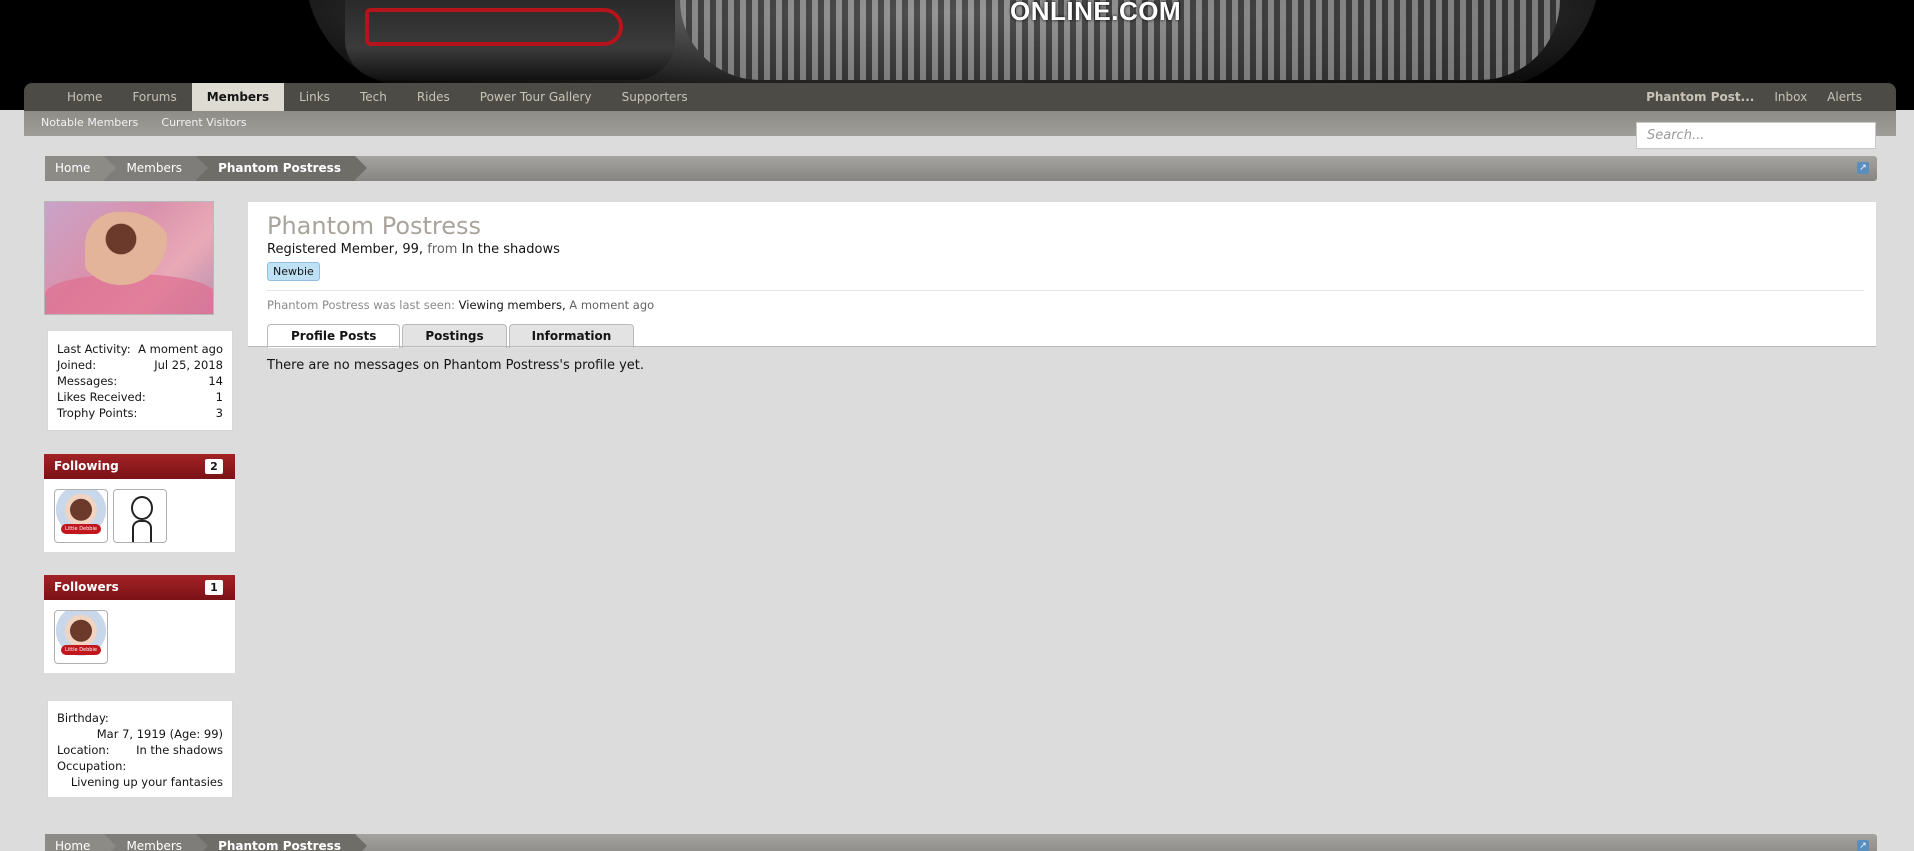 The width and height of the screenshot is (1914, 851). Describe the element at coordinates (219, 397) in the screenshot. I see `stat-value: 1` at that location.